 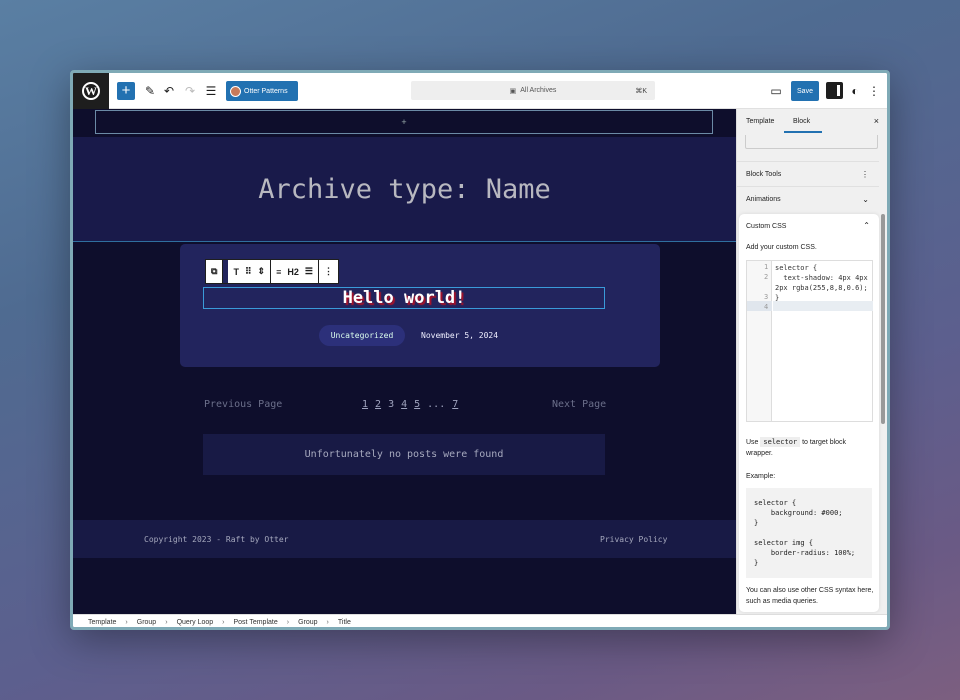 What do you see at coordinates (538, 90) in the screenshot?
I see `command-label: All Archives` at bounding box center [538, 90].